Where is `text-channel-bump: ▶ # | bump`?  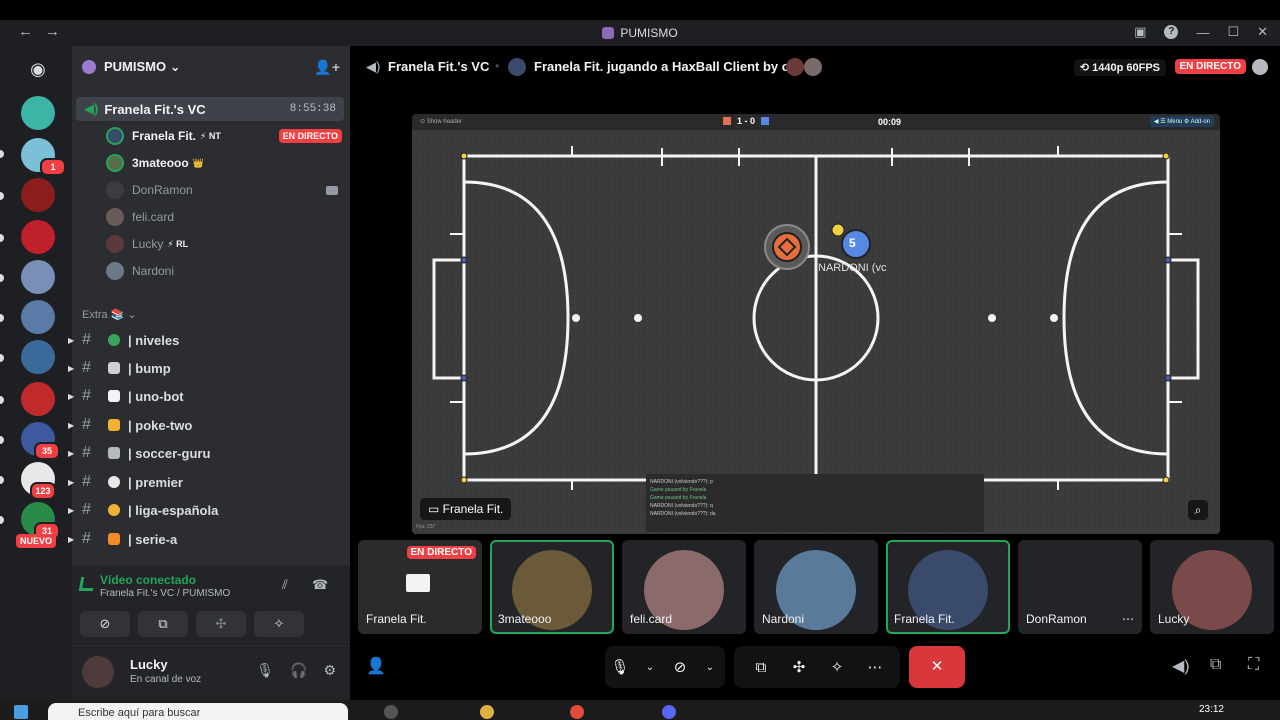
text-channel-bump: ▶ # | bump is located at coordinates (209, 368).